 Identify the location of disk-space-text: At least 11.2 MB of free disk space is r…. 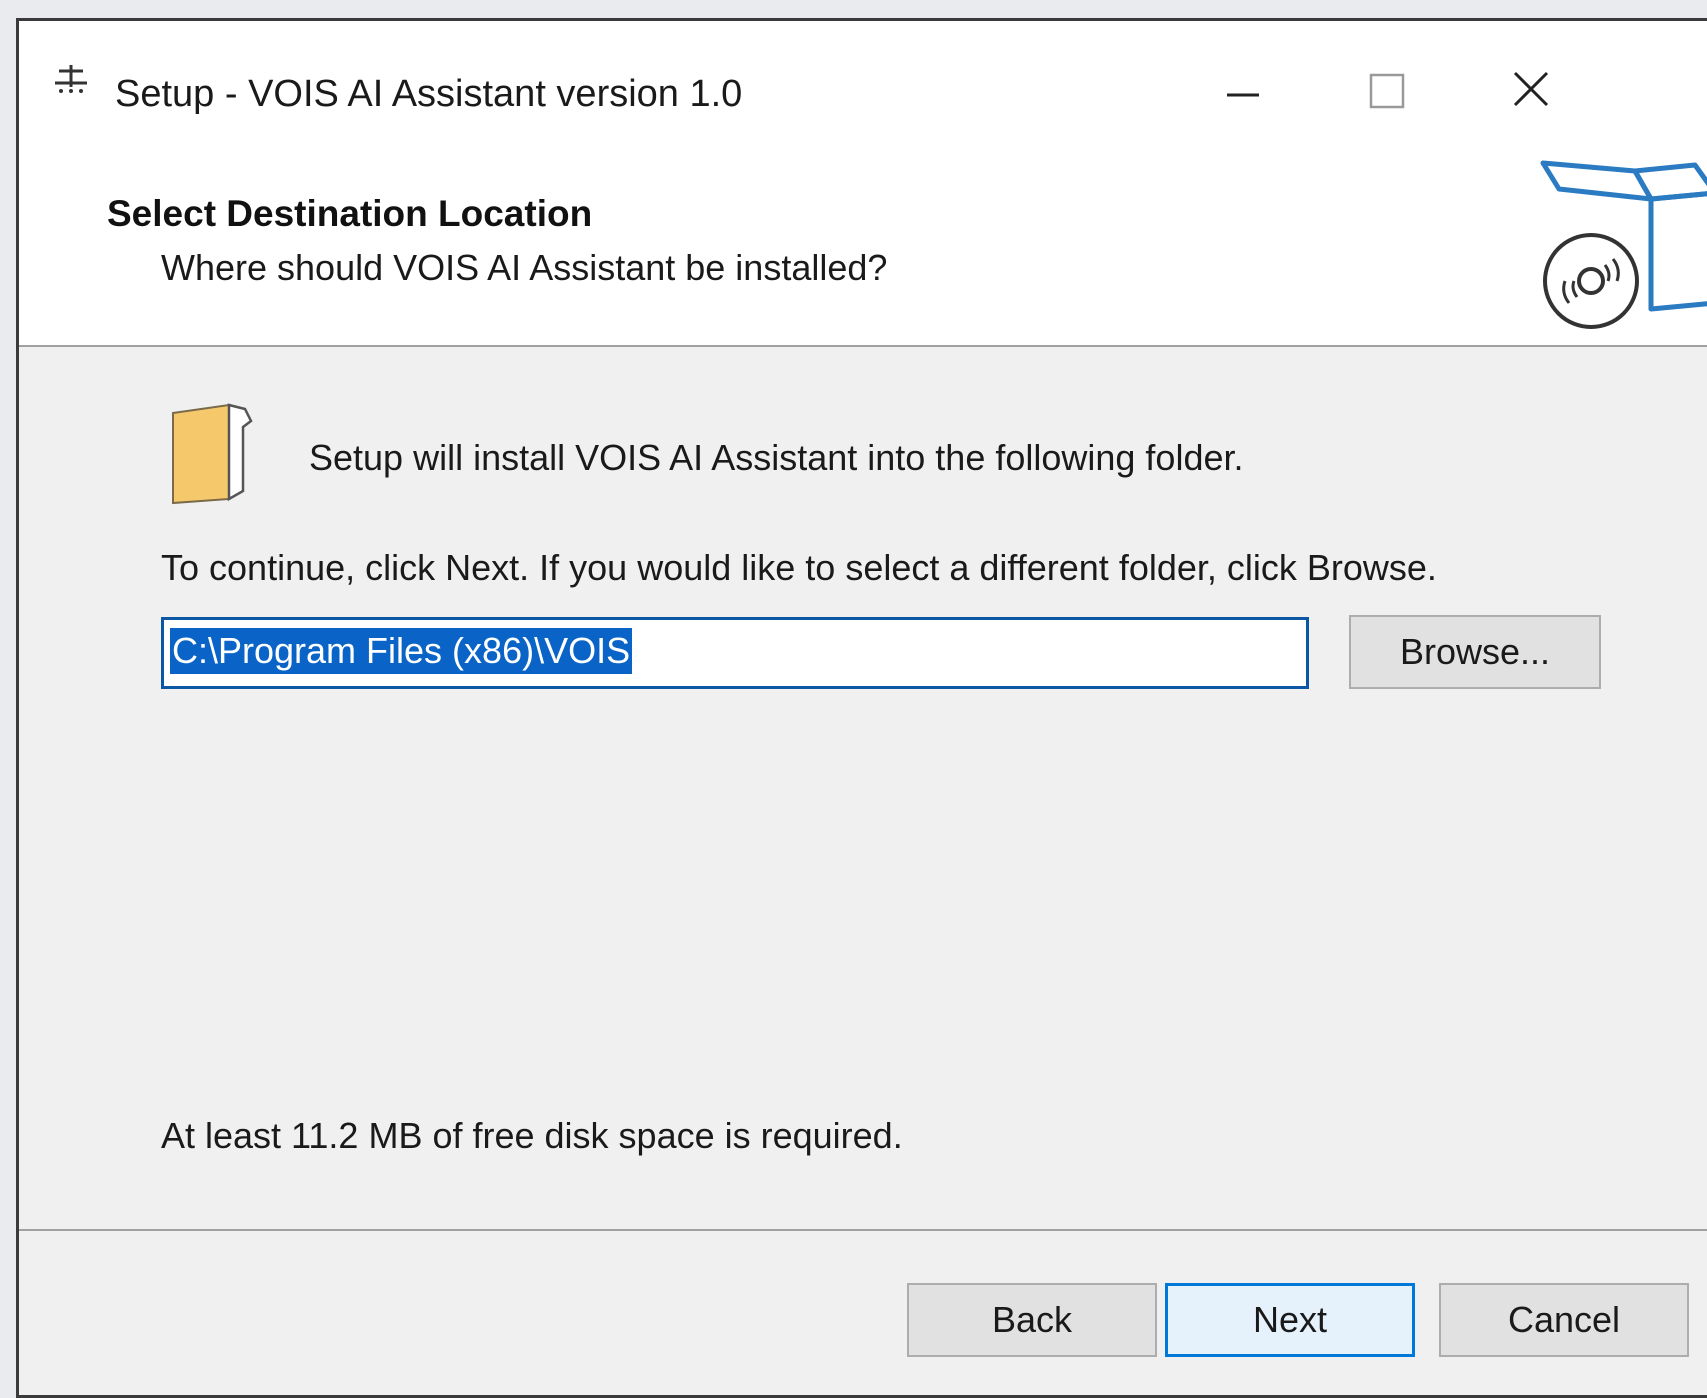
(532, 1135).